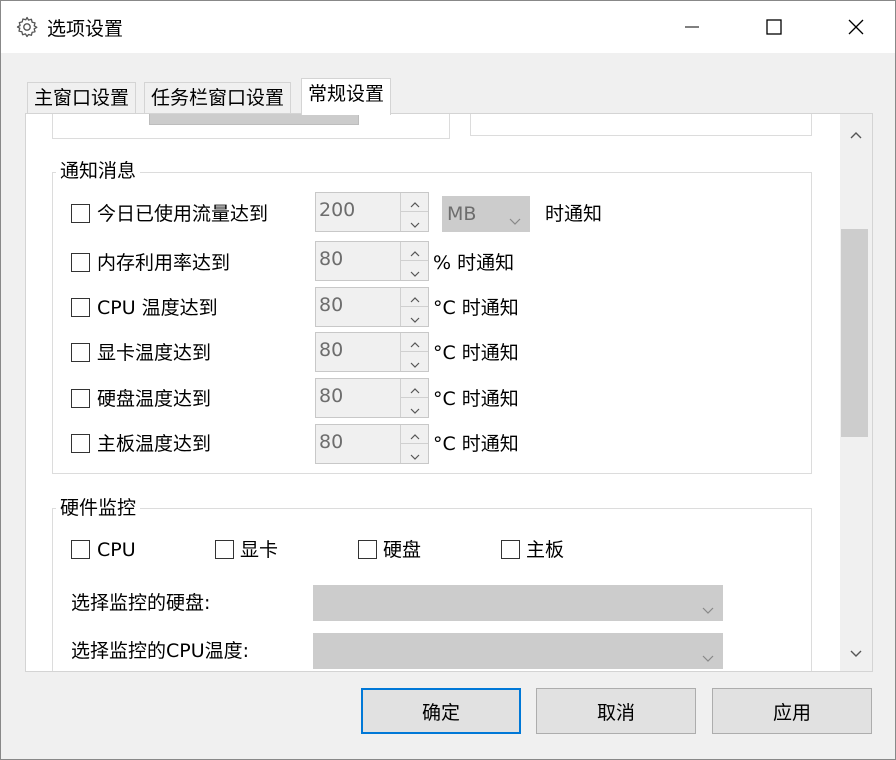 Image resolution: width=896 pixels, height=760 pixels. What do you see at coordinates (80, 443) in the screenshot?
I see `mainboard-temp-notify-checkbox` at bounding box center [80, 443].